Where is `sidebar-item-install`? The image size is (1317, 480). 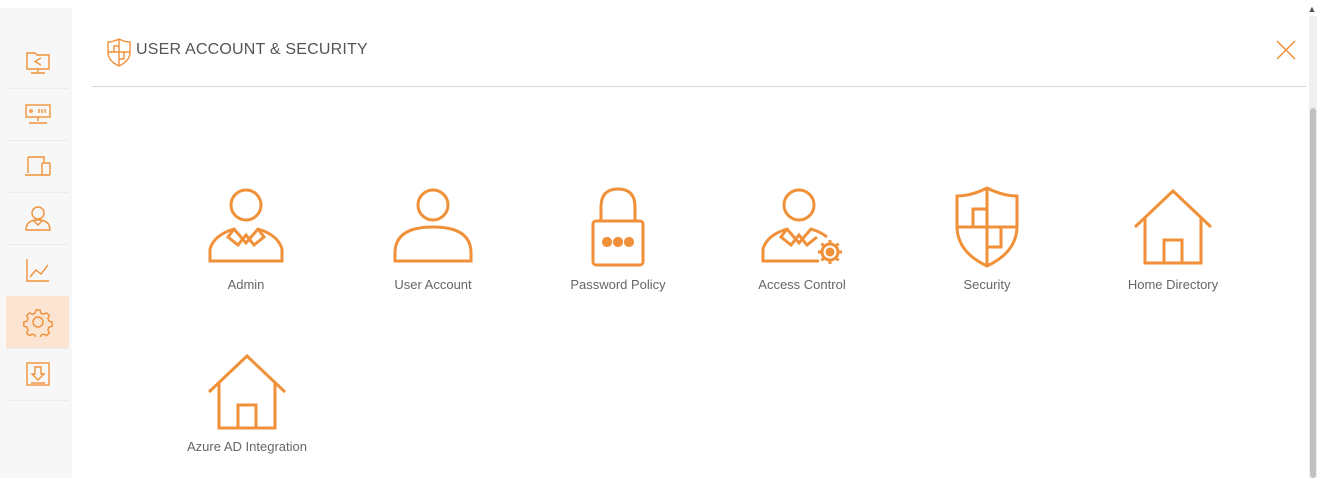 sidebar-item-install is located at coordinates (37, 374).